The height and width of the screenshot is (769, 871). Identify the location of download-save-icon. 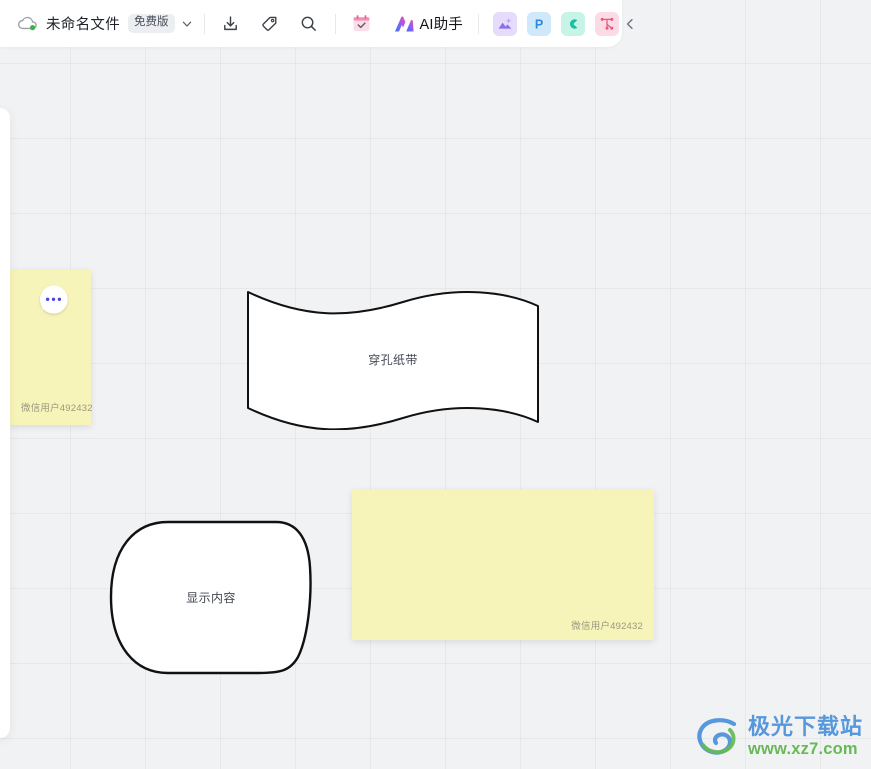
(231, 24).